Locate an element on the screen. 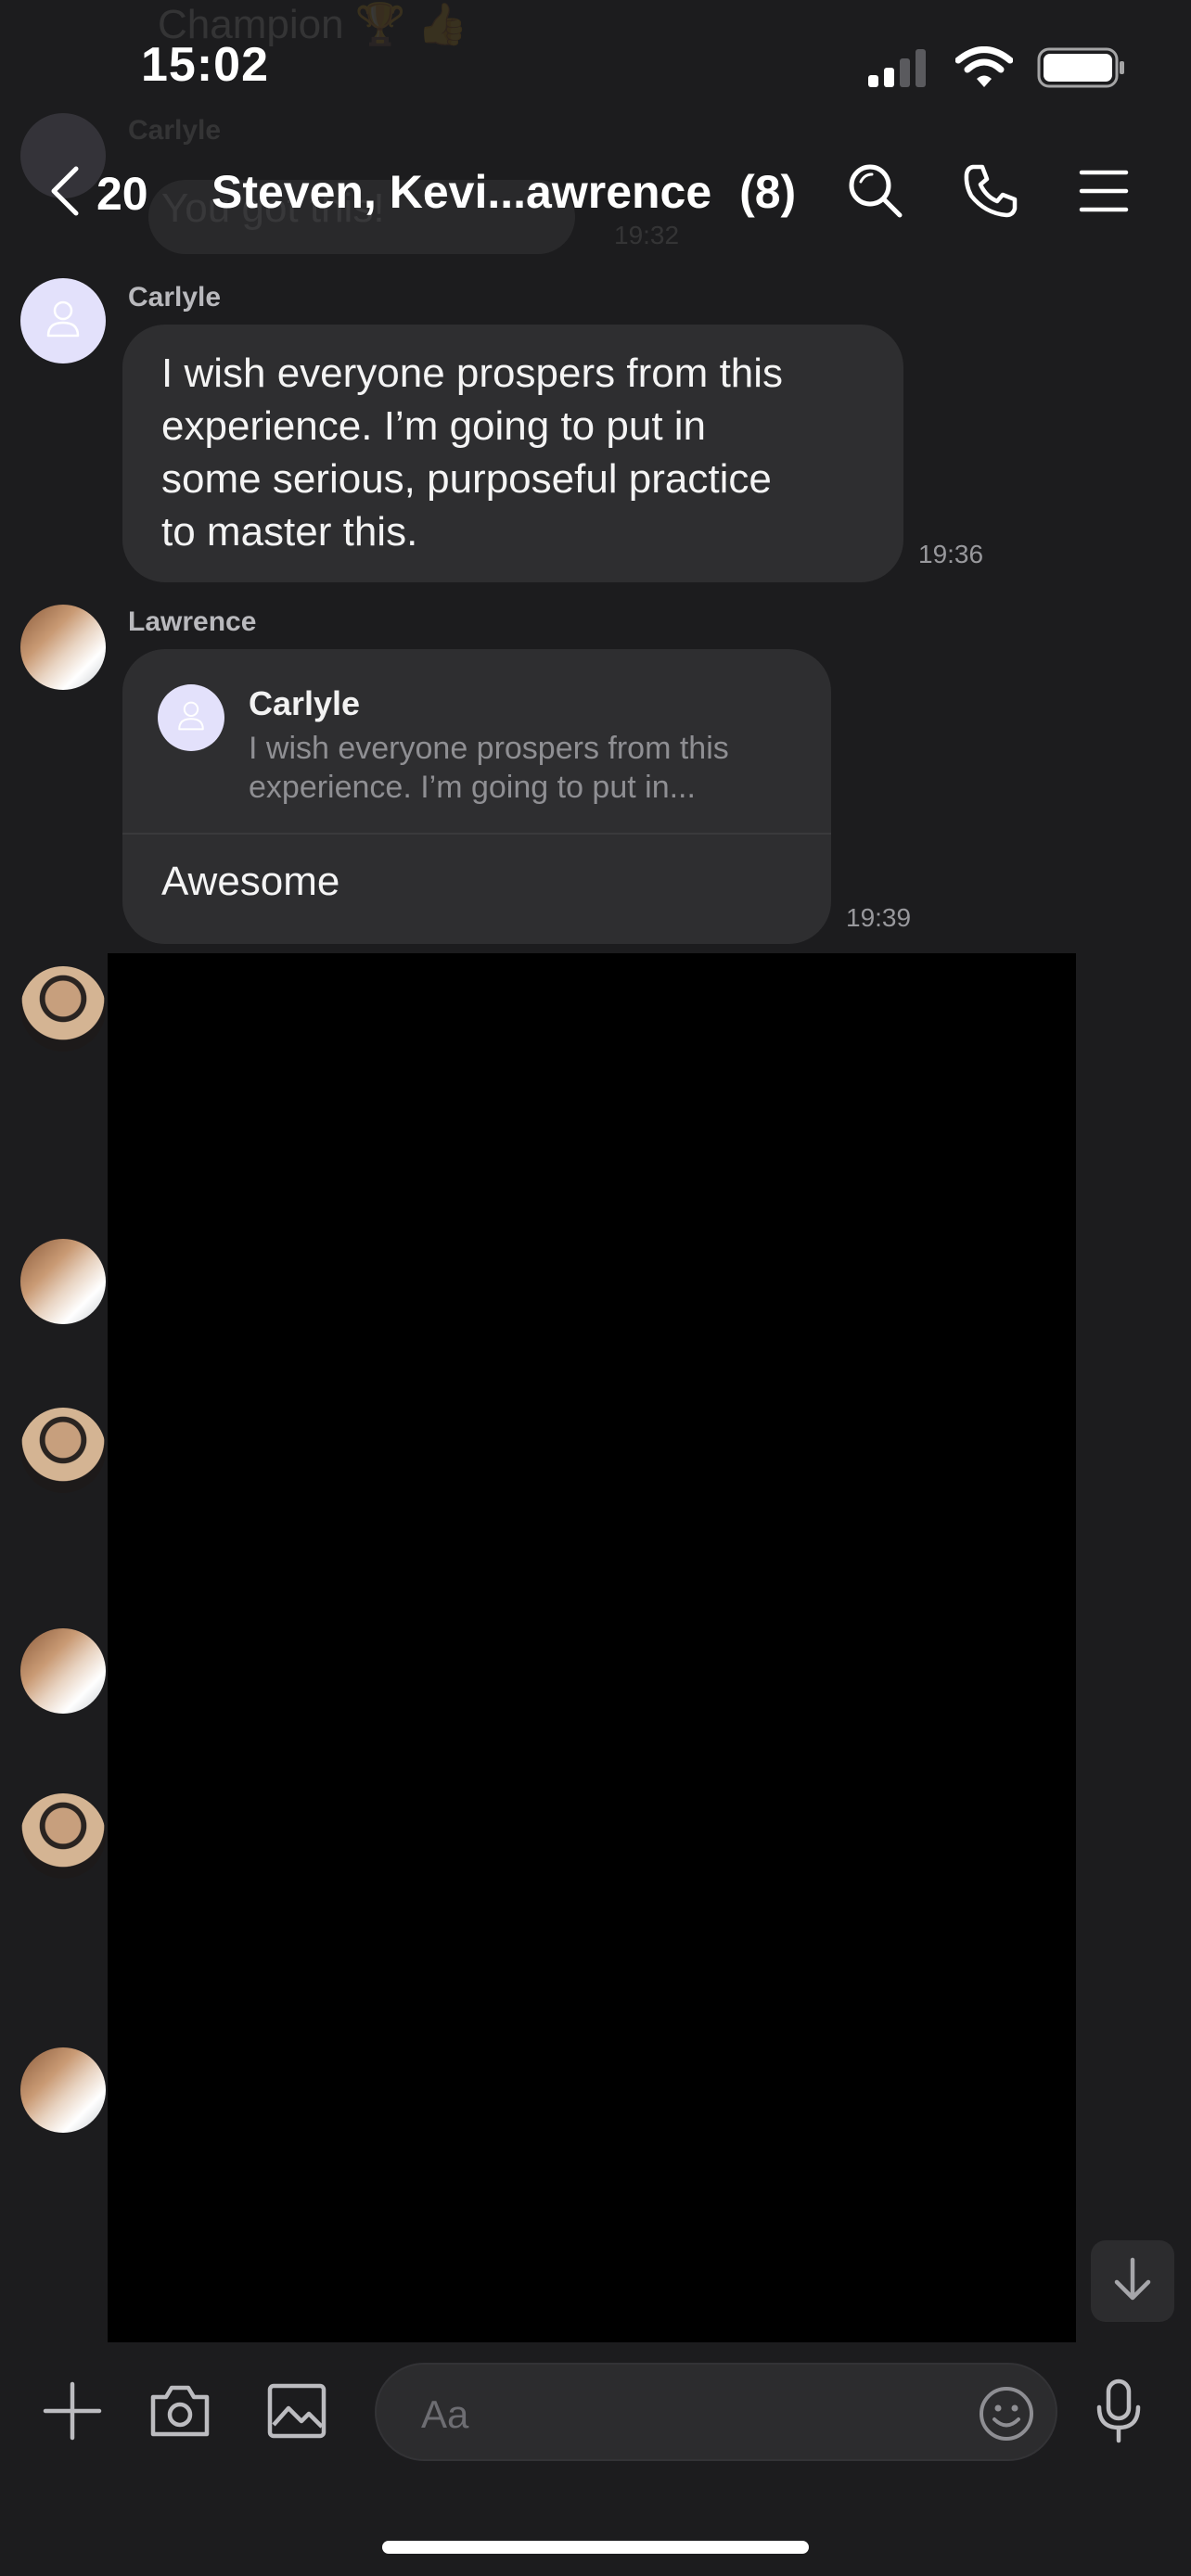 Image resolution: width=1191 pixels, height=2576 pixels. message-time: 19:36 is located at coordinates (951, 554).